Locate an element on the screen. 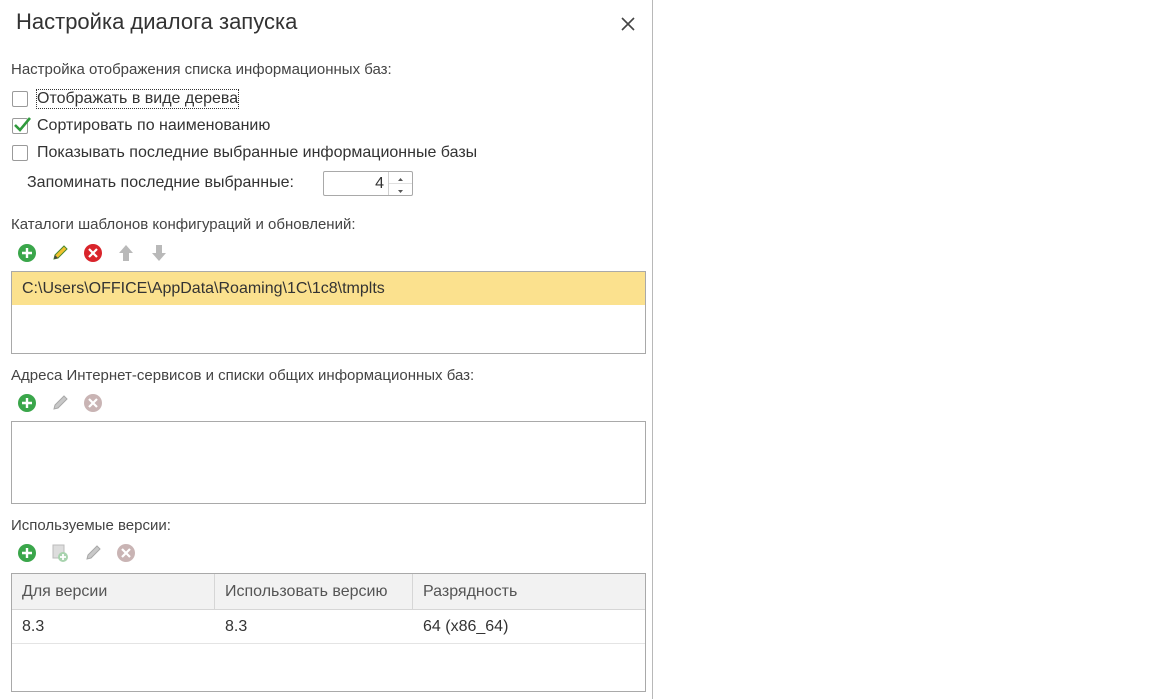 The width and height of the screenshot is (1152, 699). checkmark-icon is located at coordinates (22, 124).